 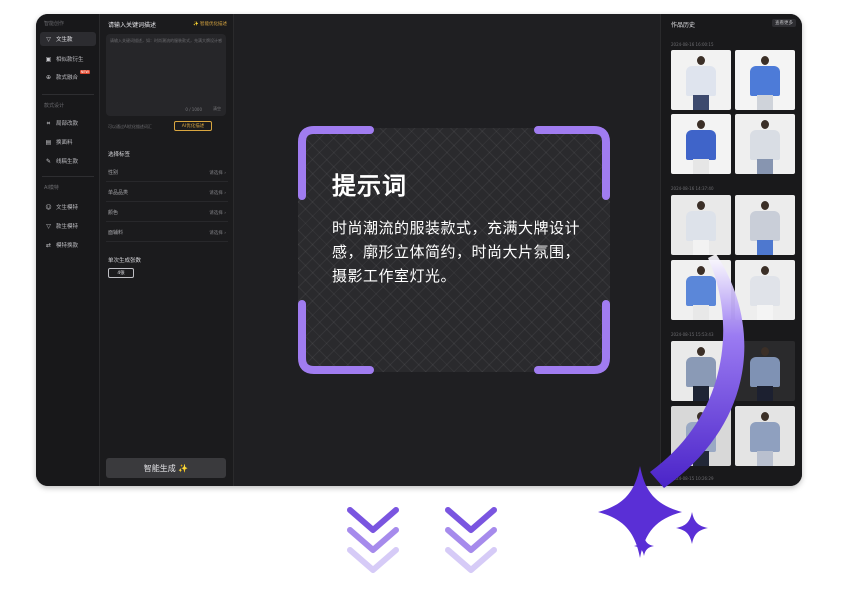 I want to click on new-badge: NEW, so click(x=84, y=72).